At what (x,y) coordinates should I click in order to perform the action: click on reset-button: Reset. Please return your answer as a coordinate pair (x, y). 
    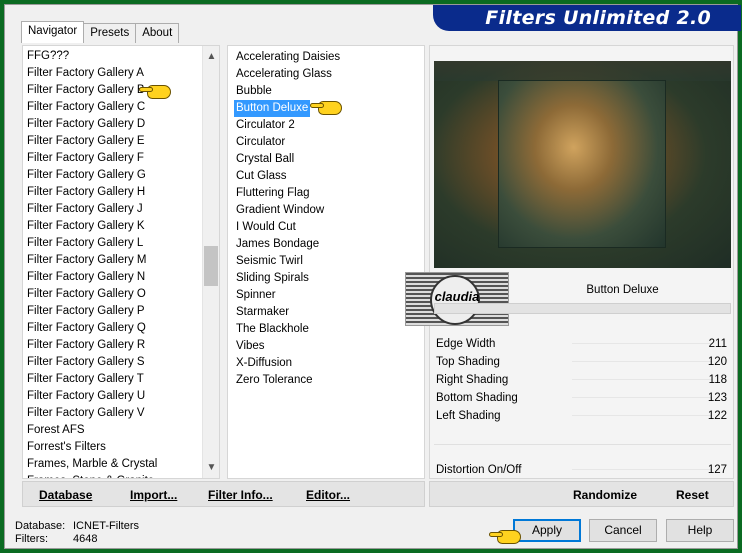
    Looking at the image, I should click on (692, 495).